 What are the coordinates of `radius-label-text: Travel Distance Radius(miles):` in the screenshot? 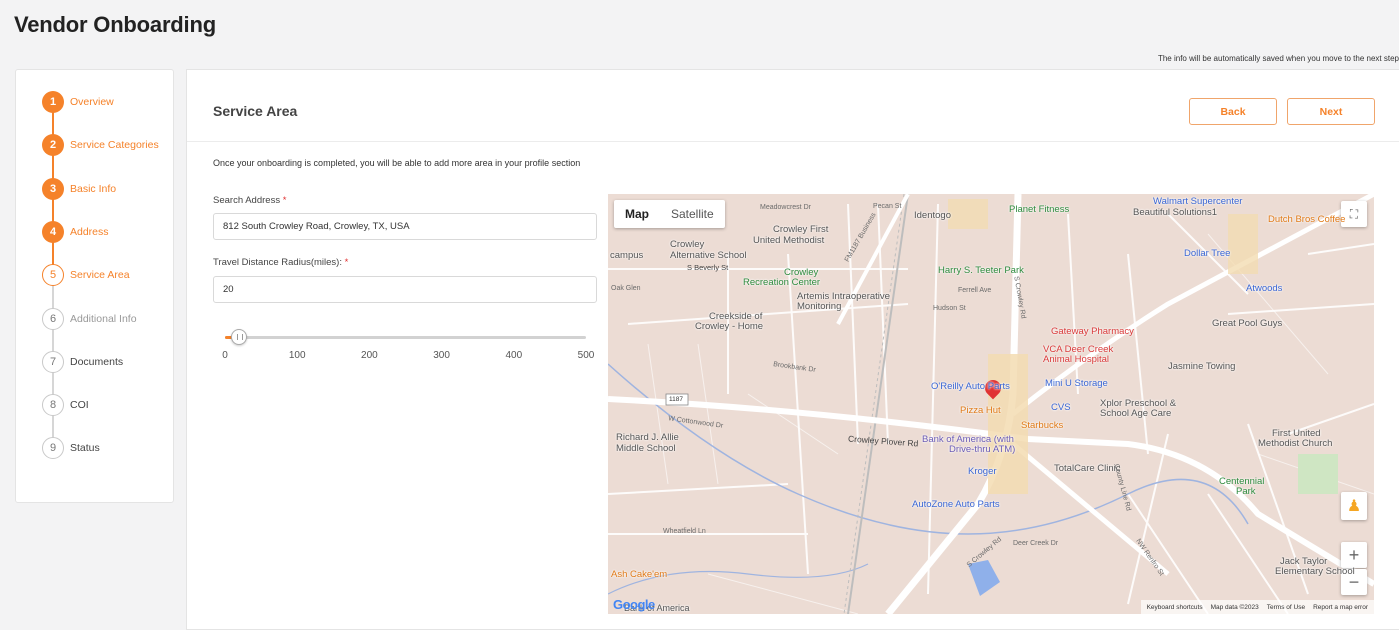 It's located at (277, 262).